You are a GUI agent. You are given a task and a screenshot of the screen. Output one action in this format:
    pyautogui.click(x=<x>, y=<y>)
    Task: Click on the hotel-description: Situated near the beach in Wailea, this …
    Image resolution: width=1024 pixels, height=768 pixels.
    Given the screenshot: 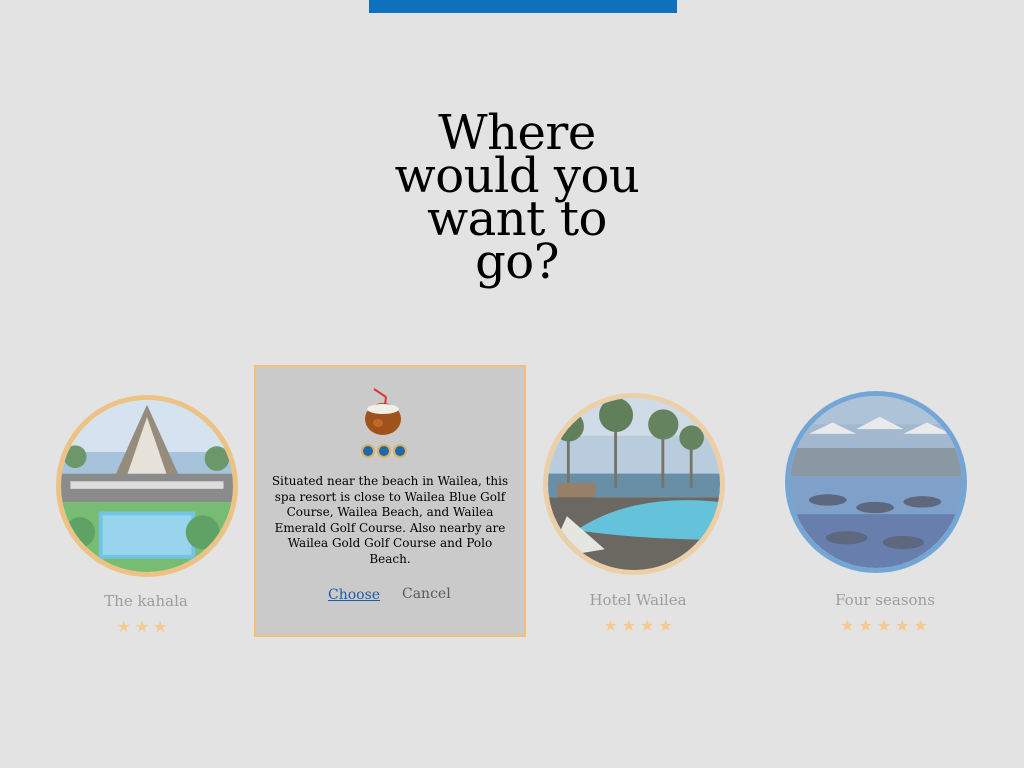 What is the action you would take?
    pyautogui.click(x=390, y=520)
    